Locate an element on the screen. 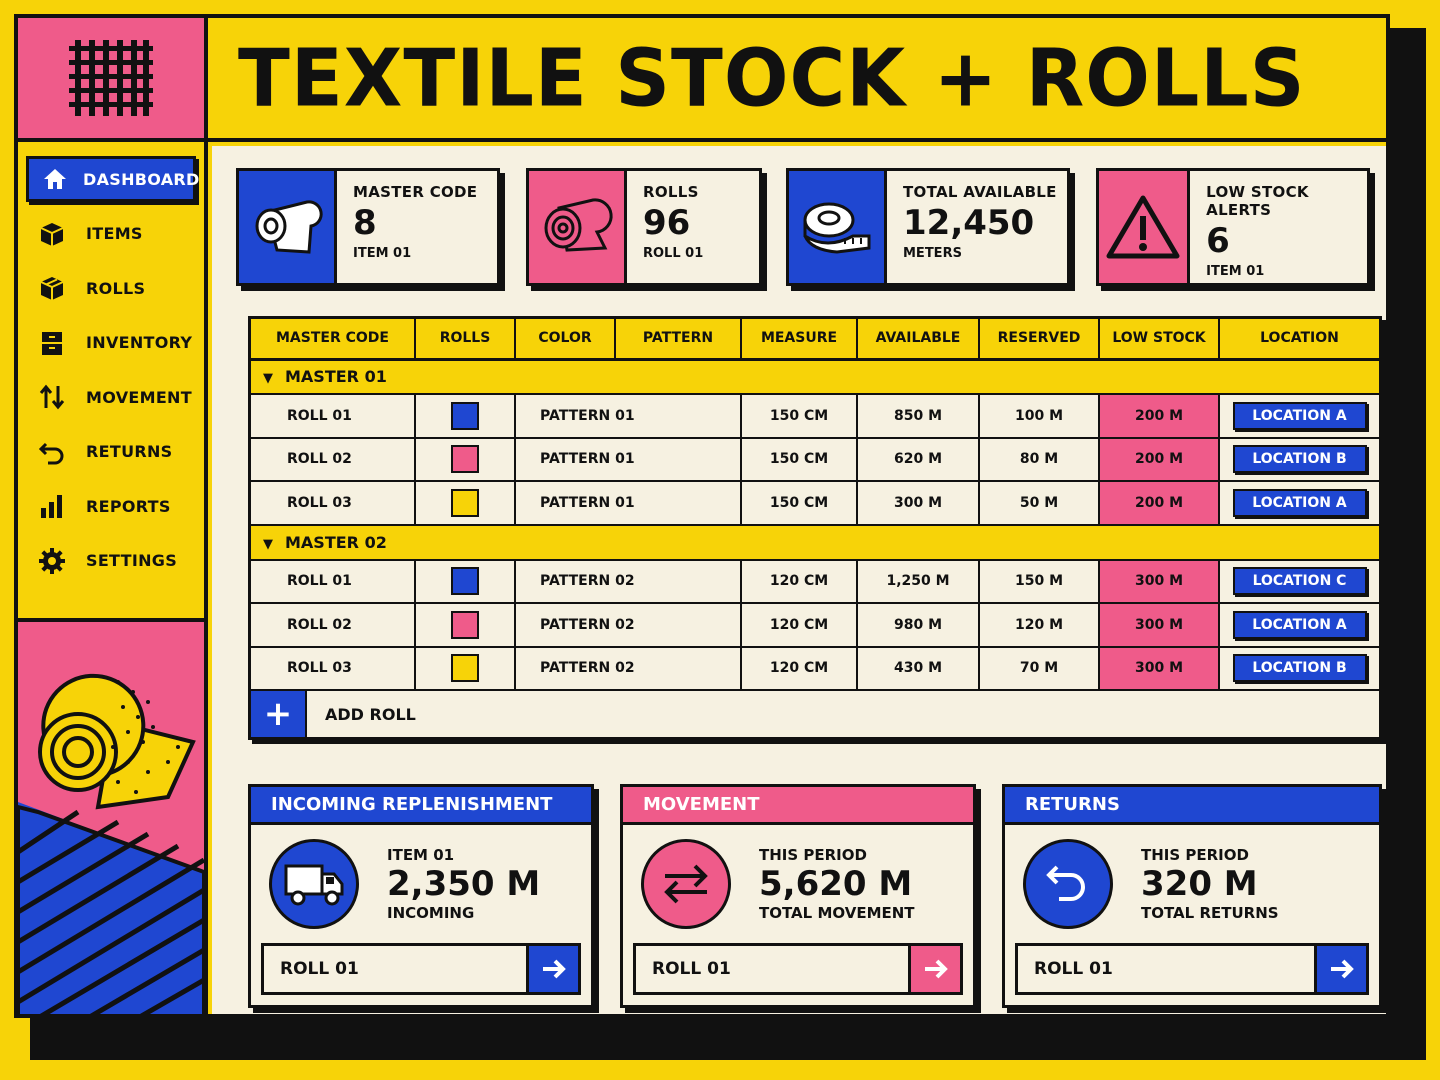 The width and height of the screenshot is (1440, 1080). location-cell: LOCATION B is located at coordinates (1299, 459).